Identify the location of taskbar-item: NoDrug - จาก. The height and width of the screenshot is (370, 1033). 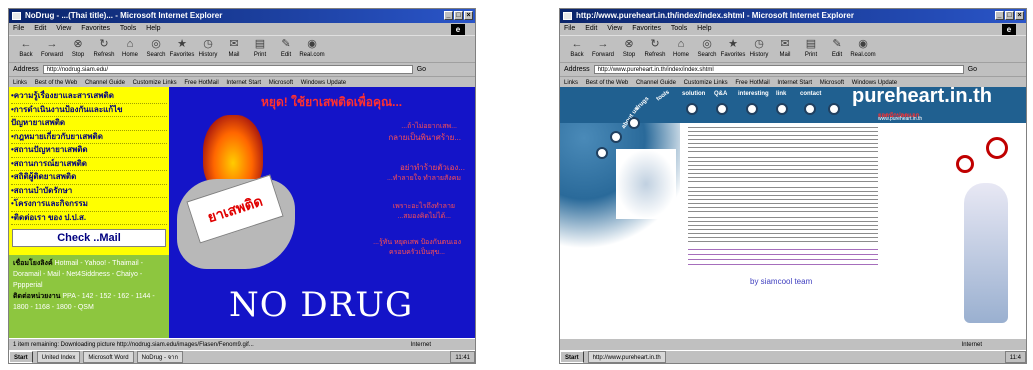
(160, 357).